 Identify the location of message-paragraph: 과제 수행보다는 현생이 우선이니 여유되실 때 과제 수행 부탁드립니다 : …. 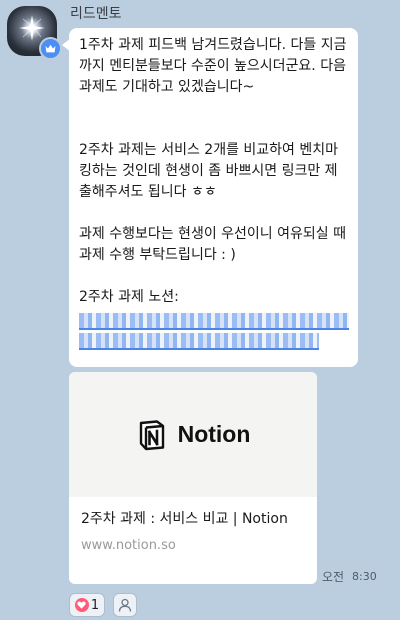
(215, 244).